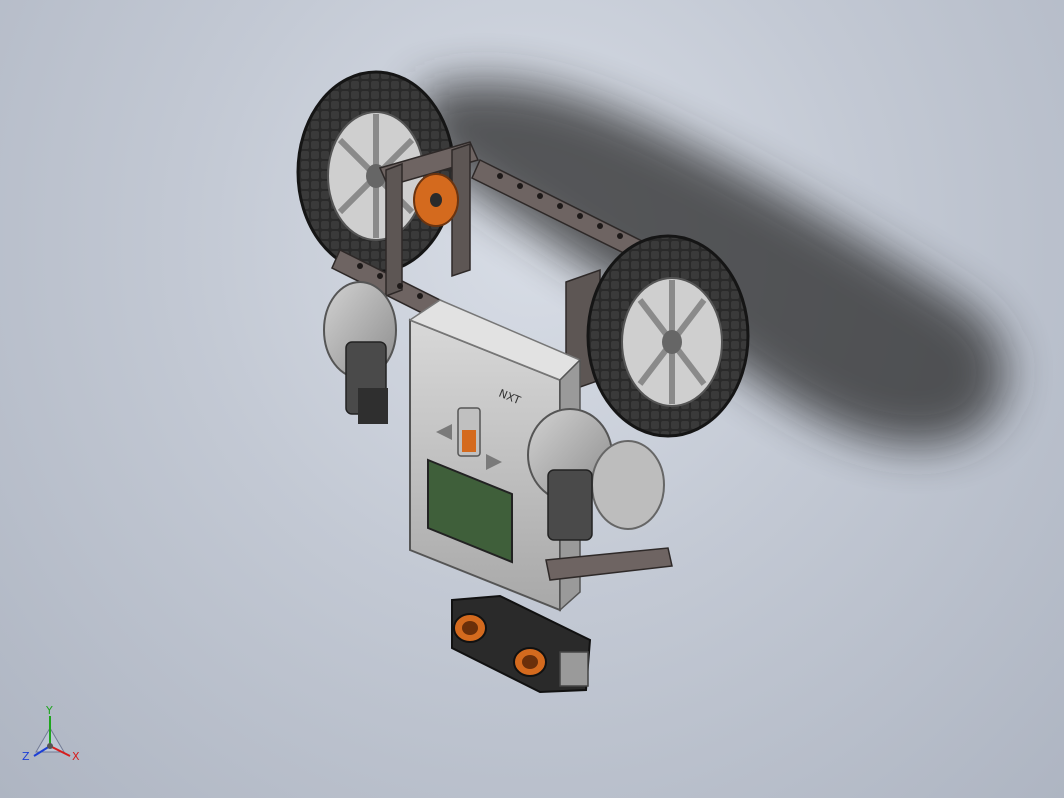 The height and width of the screenshot is (798, 1064). Describe the element at coordinates (360, 352) in the screenshot. I see `motor-left` at that location.